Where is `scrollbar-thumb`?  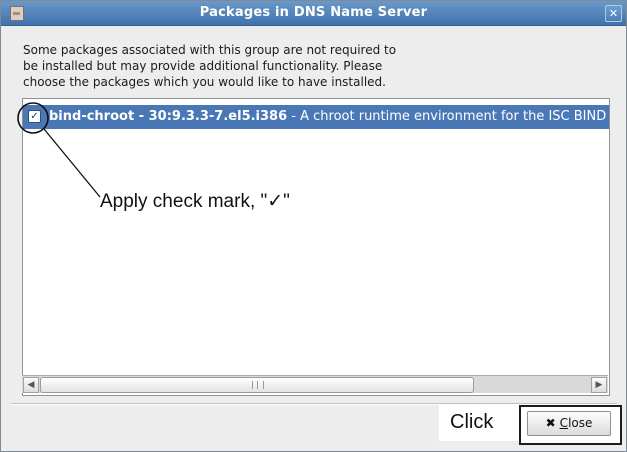 scrollbar-thumb is located at coordinates (257, 385).